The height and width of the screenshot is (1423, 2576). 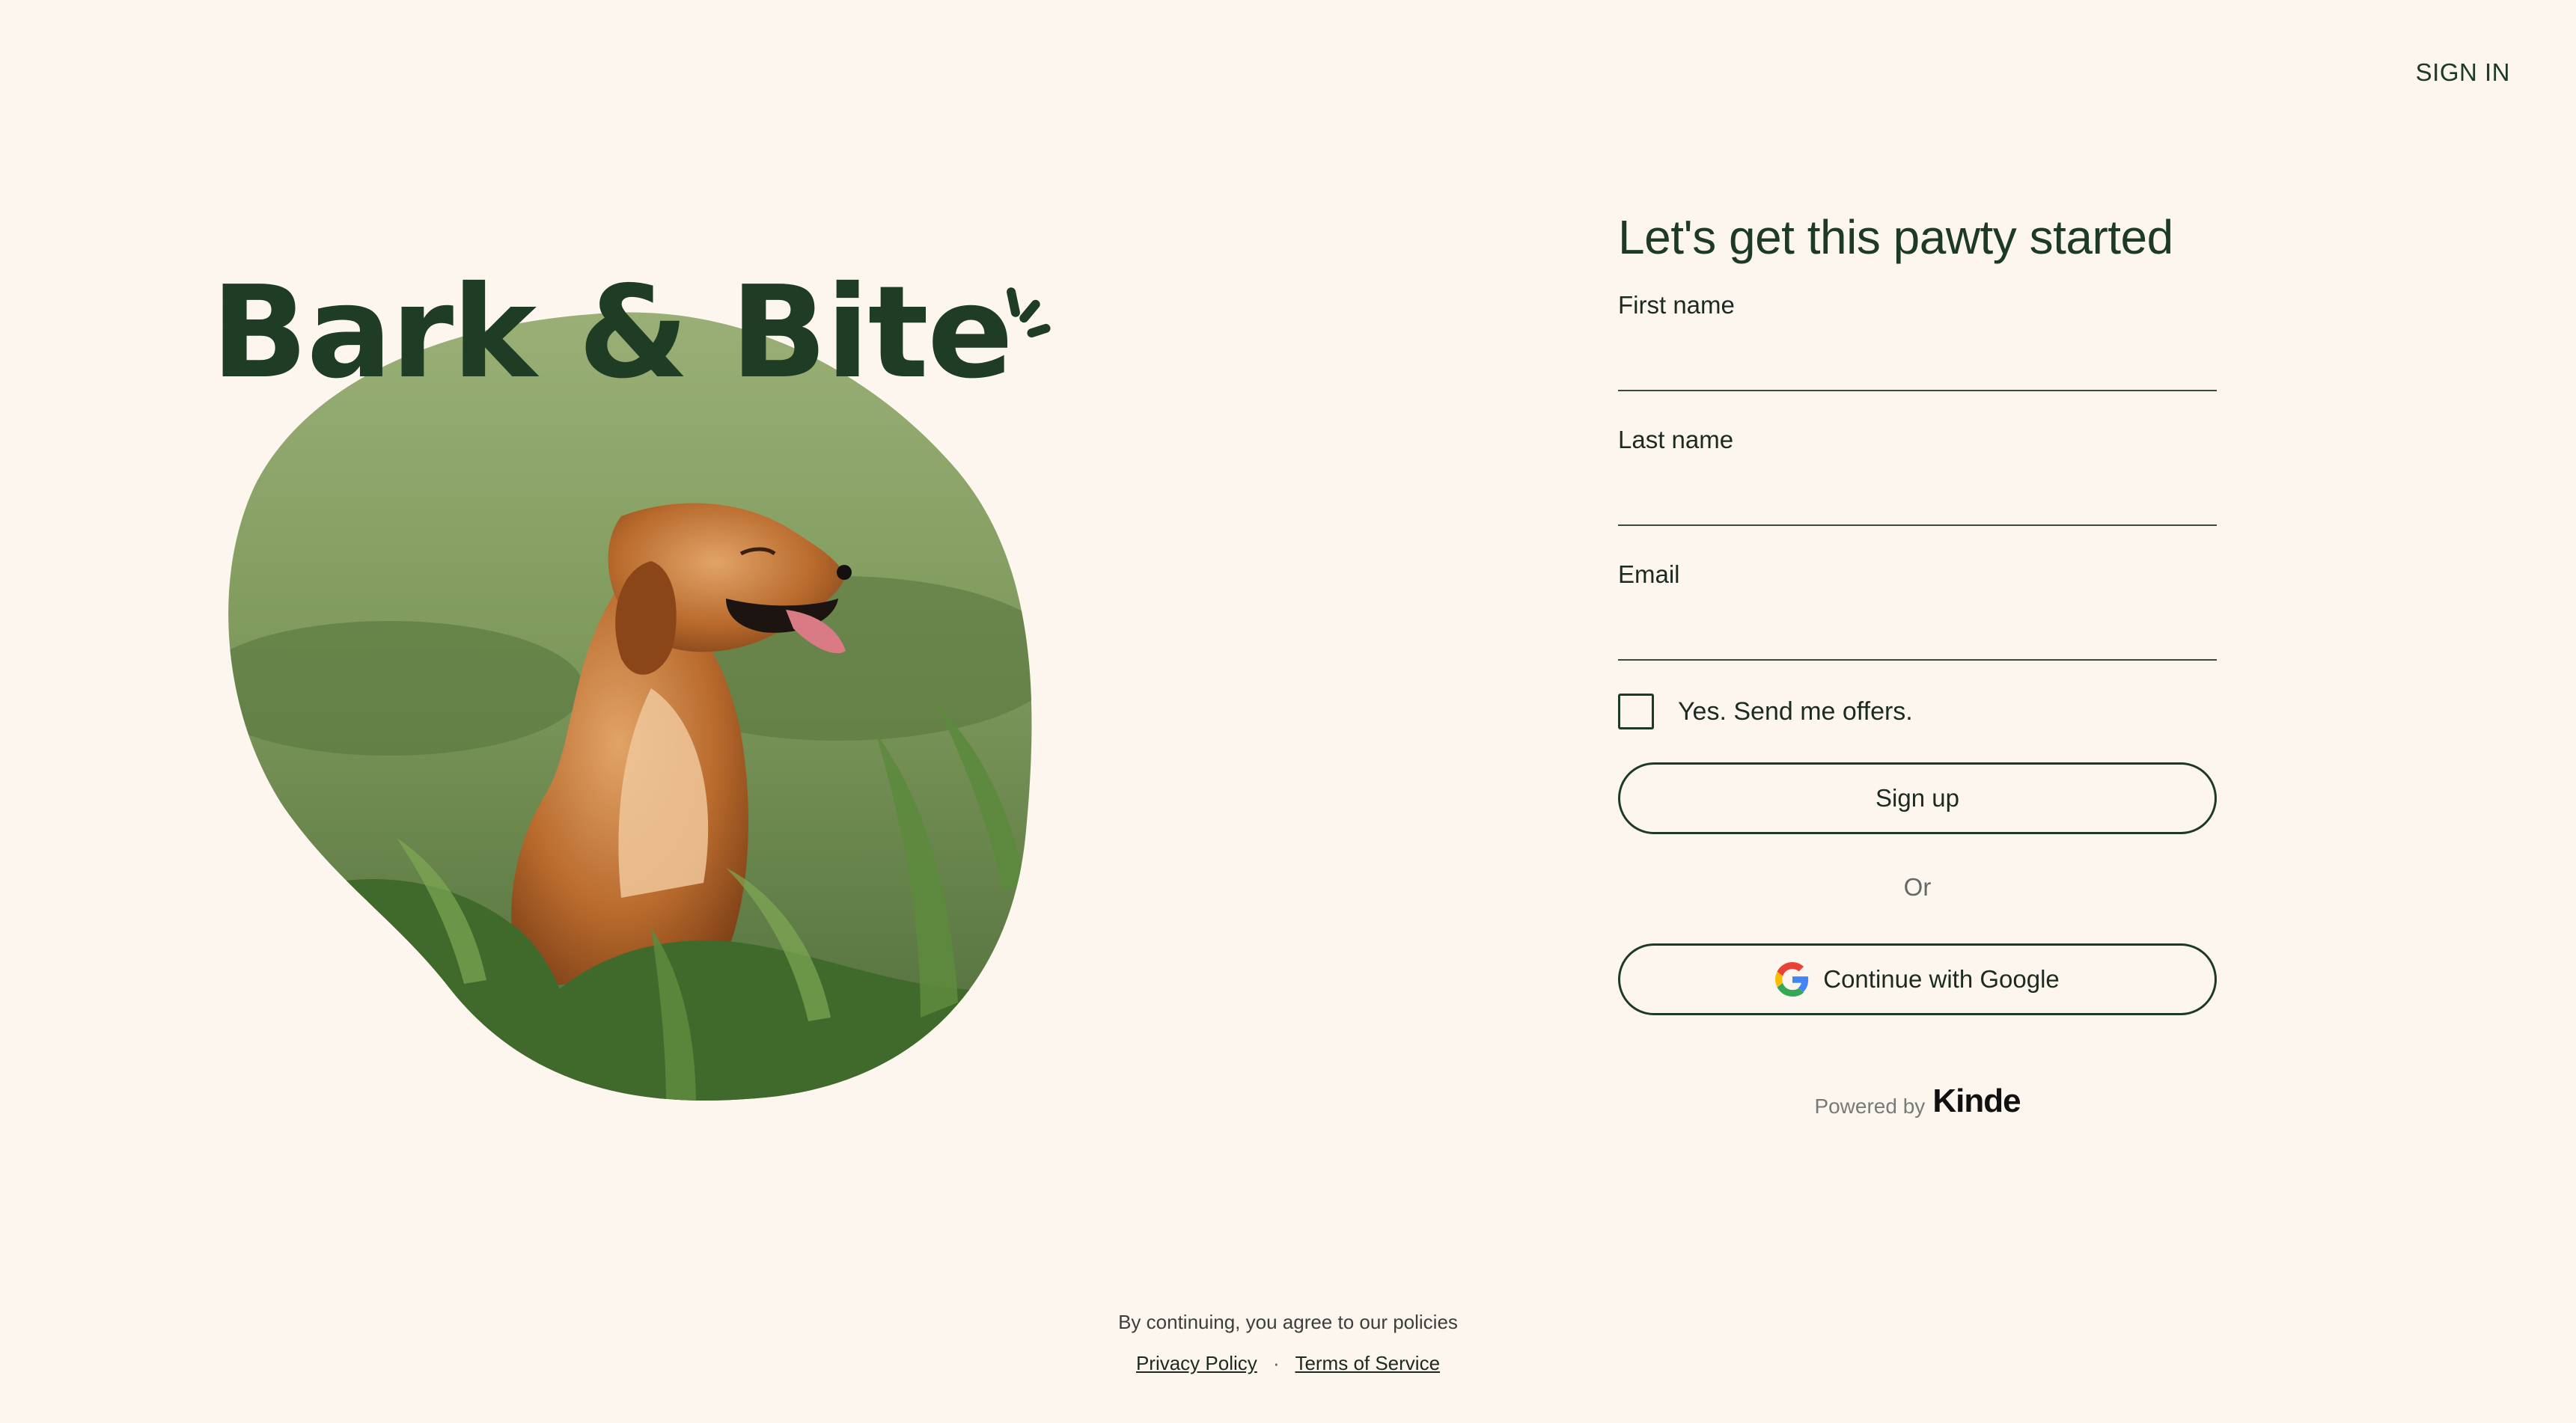 I want to click on google-button-label: Continue with Google, so click(x=1941, y=979).